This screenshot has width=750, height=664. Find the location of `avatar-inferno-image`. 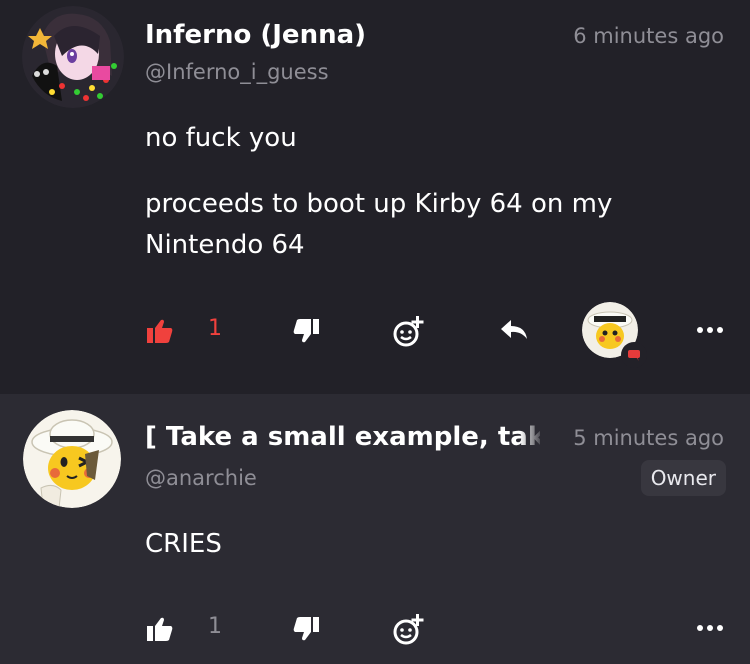

avatar-inferno-image is located at coordinates (73, 57).